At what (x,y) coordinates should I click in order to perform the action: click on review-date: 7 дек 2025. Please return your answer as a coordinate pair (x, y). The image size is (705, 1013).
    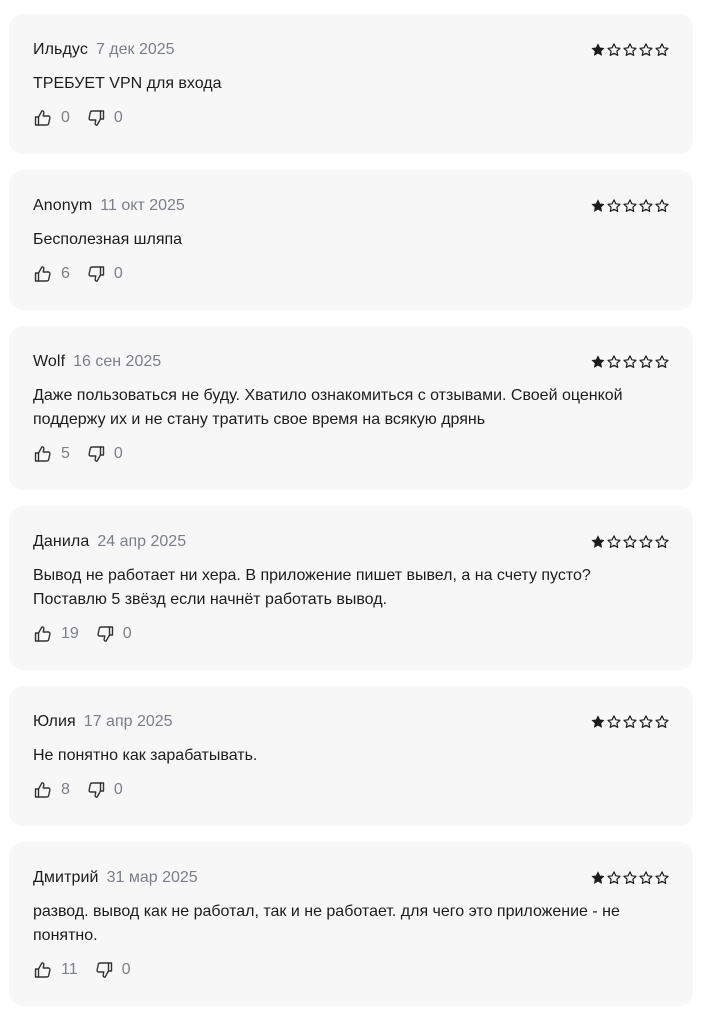
    Looking at the image, I should click on (135, 49).